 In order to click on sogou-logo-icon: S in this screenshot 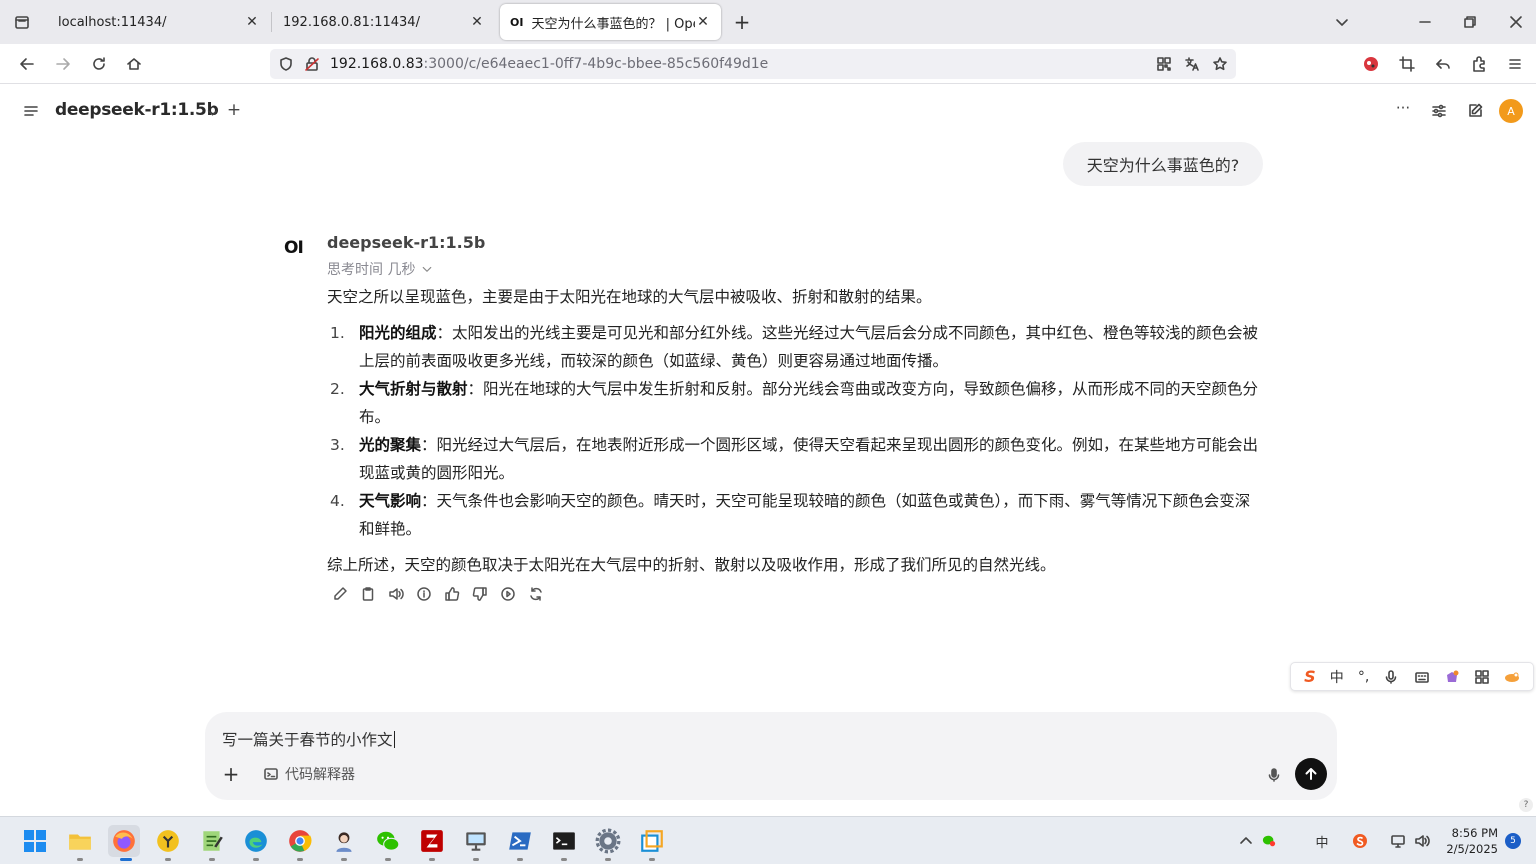, I will do `click(1310, 676)`.